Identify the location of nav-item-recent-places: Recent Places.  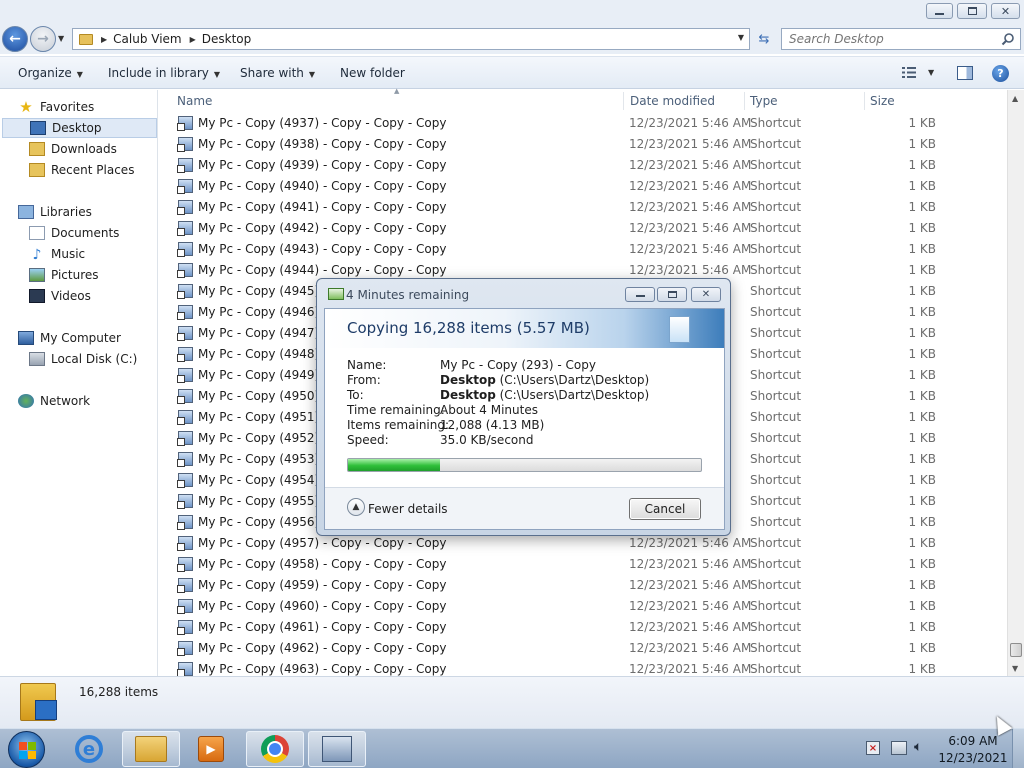
(81, 170).